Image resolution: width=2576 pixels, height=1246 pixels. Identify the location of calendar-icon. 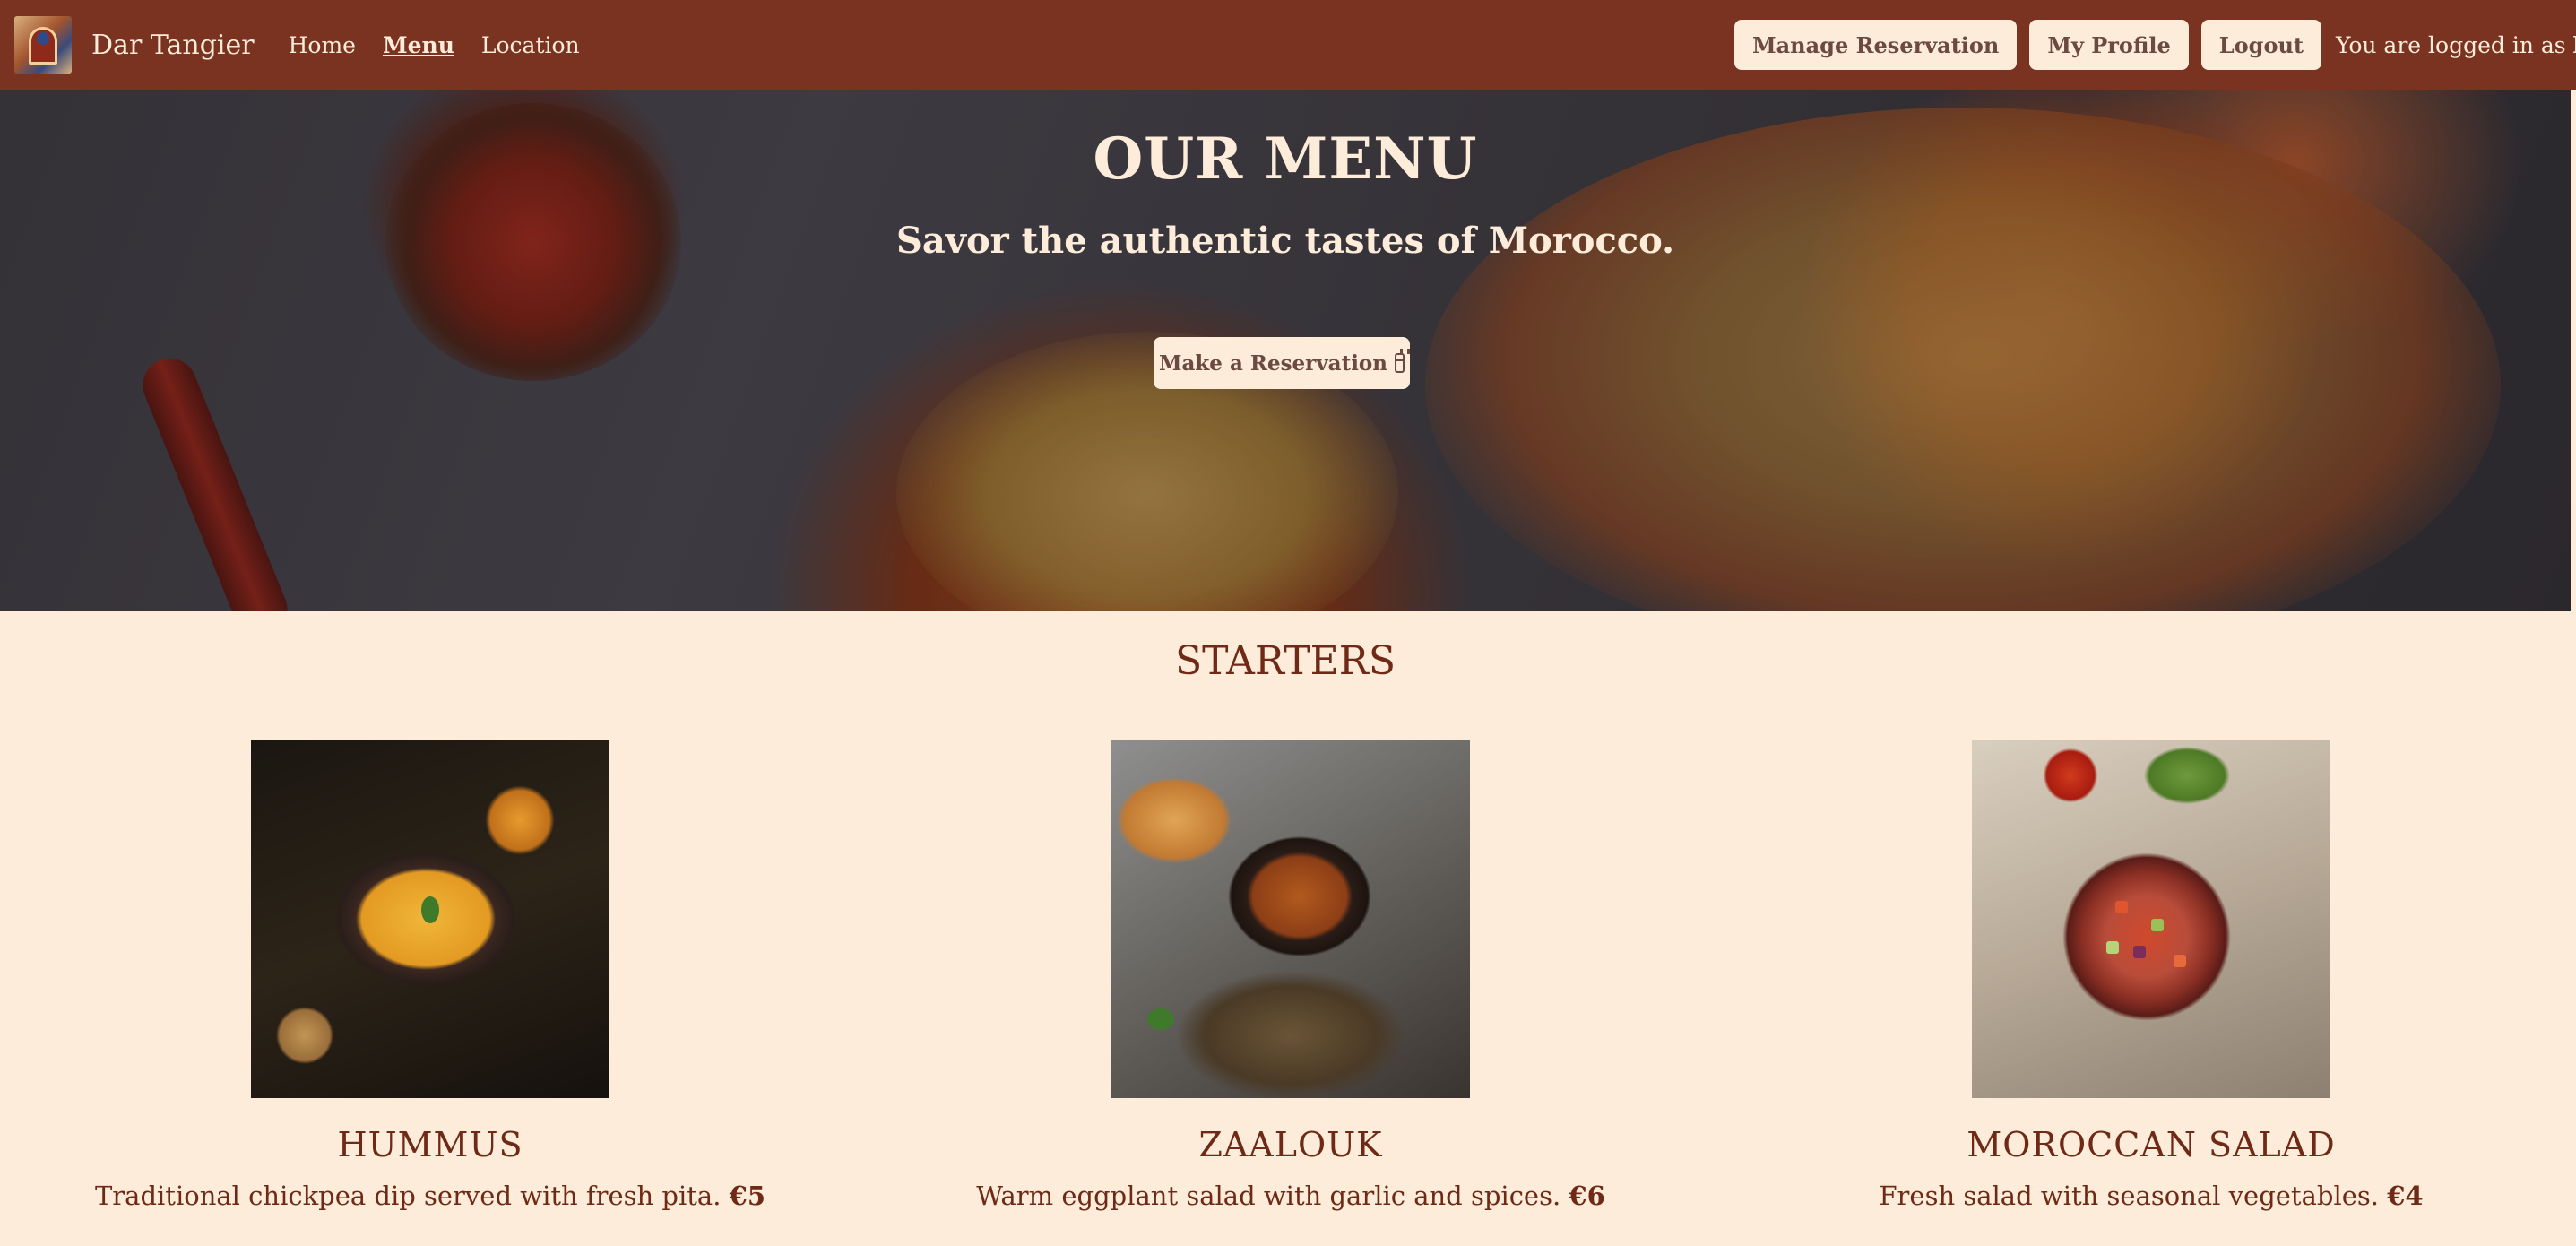
(1400, 361).